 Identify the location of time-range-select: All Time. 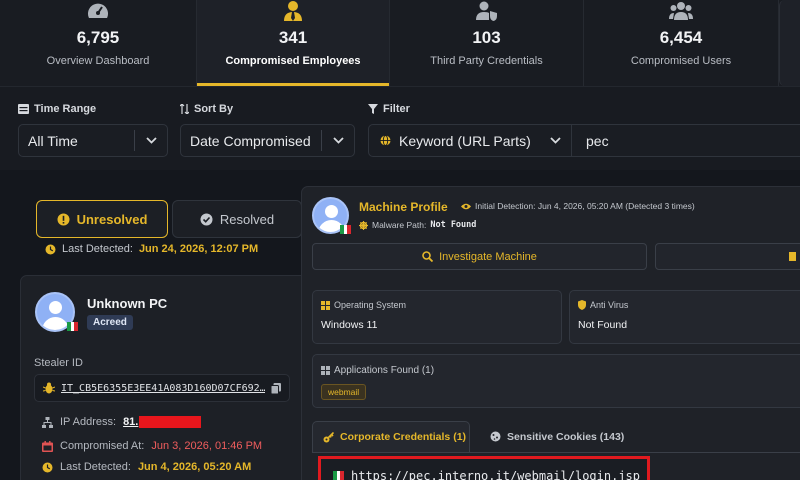
(93, 140).